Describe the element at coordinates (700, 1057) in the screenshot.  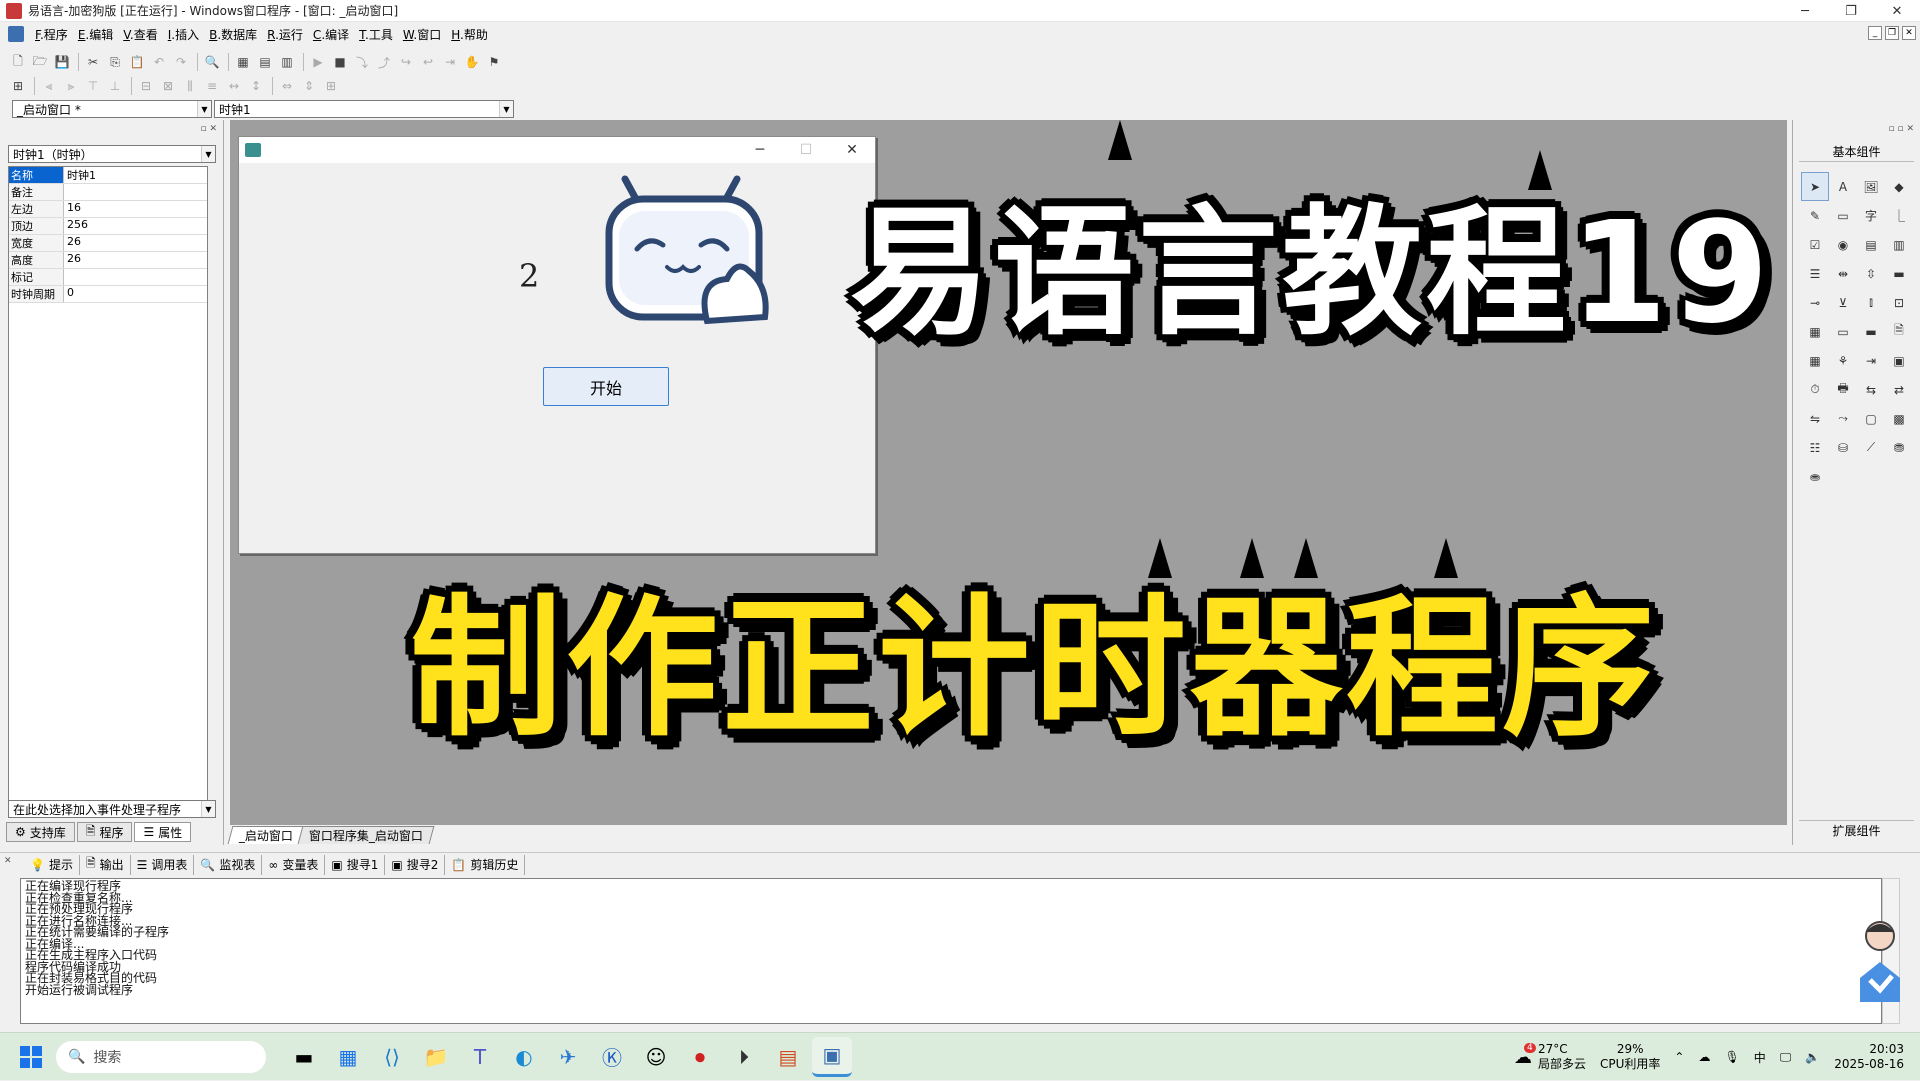
I see `record-icon: ⏺` at that location.